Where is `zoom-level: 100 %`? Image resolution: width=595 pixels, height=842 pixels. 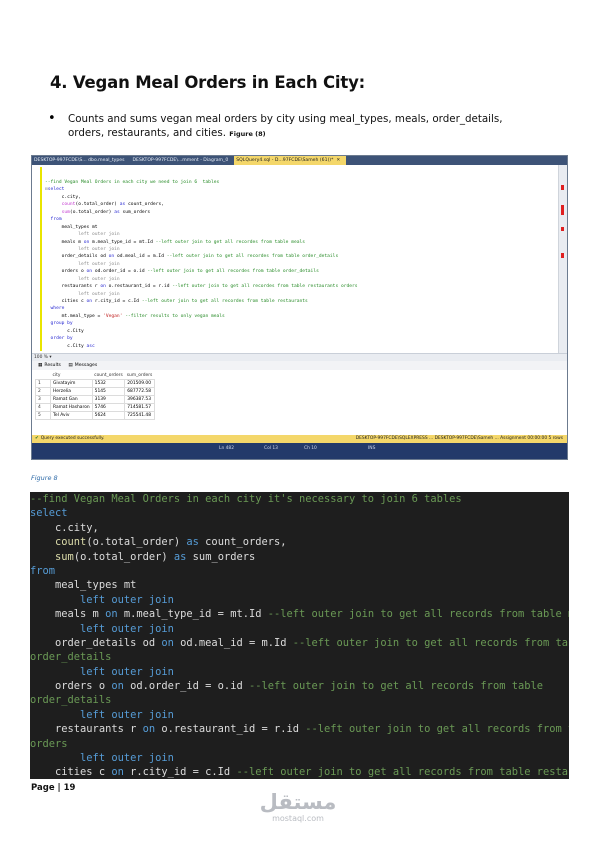
zoom-level: 100 % is located at coordinates (41, 357).